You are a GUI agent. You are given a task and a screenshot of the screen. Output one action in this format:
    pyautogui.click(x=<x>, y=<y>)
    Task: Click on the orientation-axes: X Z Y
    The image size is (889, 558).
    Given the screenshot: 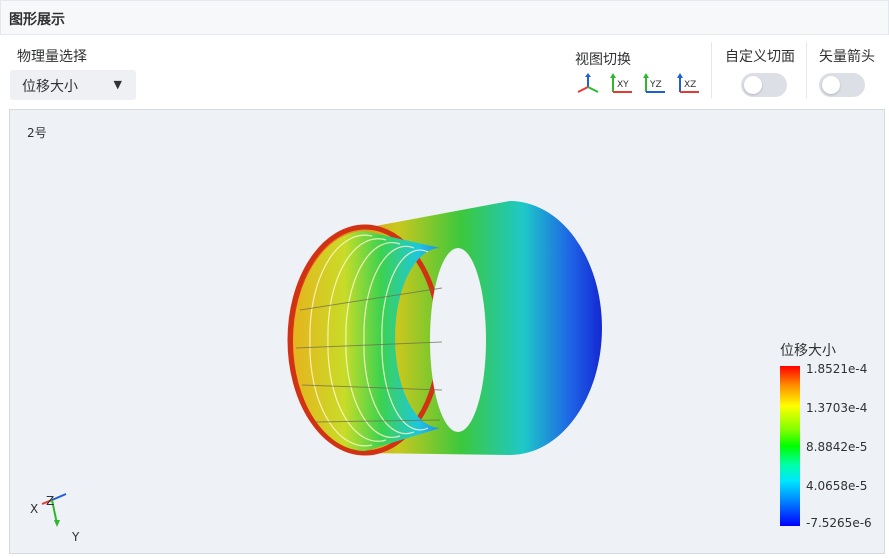 What is the action you would take?
    pyautogui.click(x=56, y=520)
    